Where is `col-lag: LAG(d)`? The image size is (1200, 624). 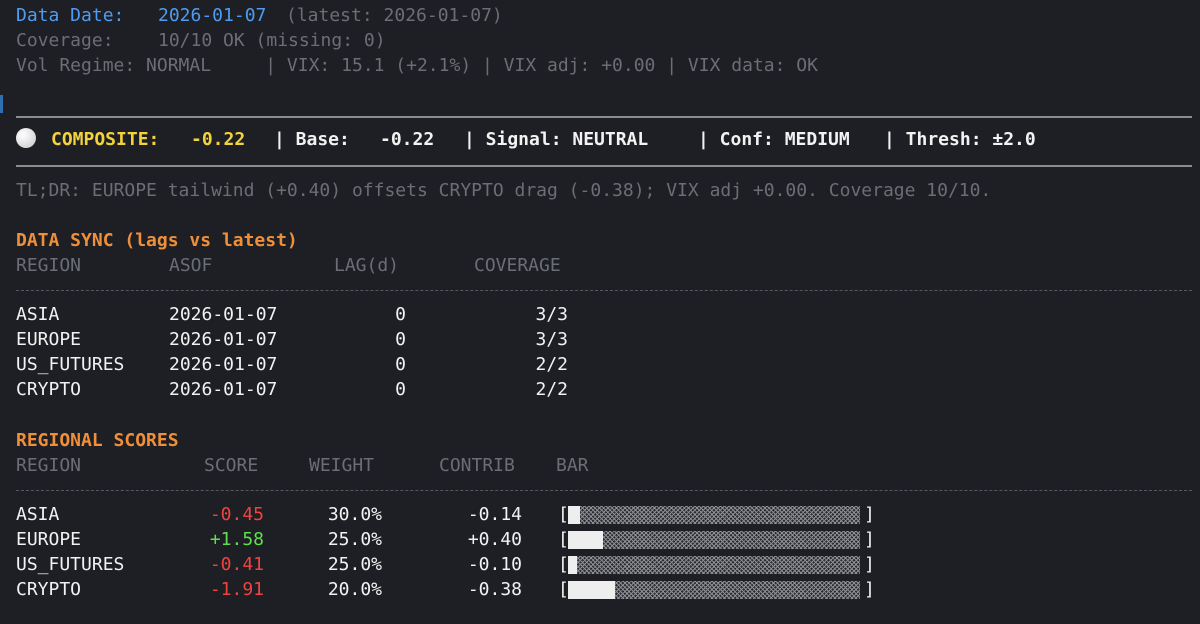 col-lag: LAG(d) is located at coordinates (367, 265).